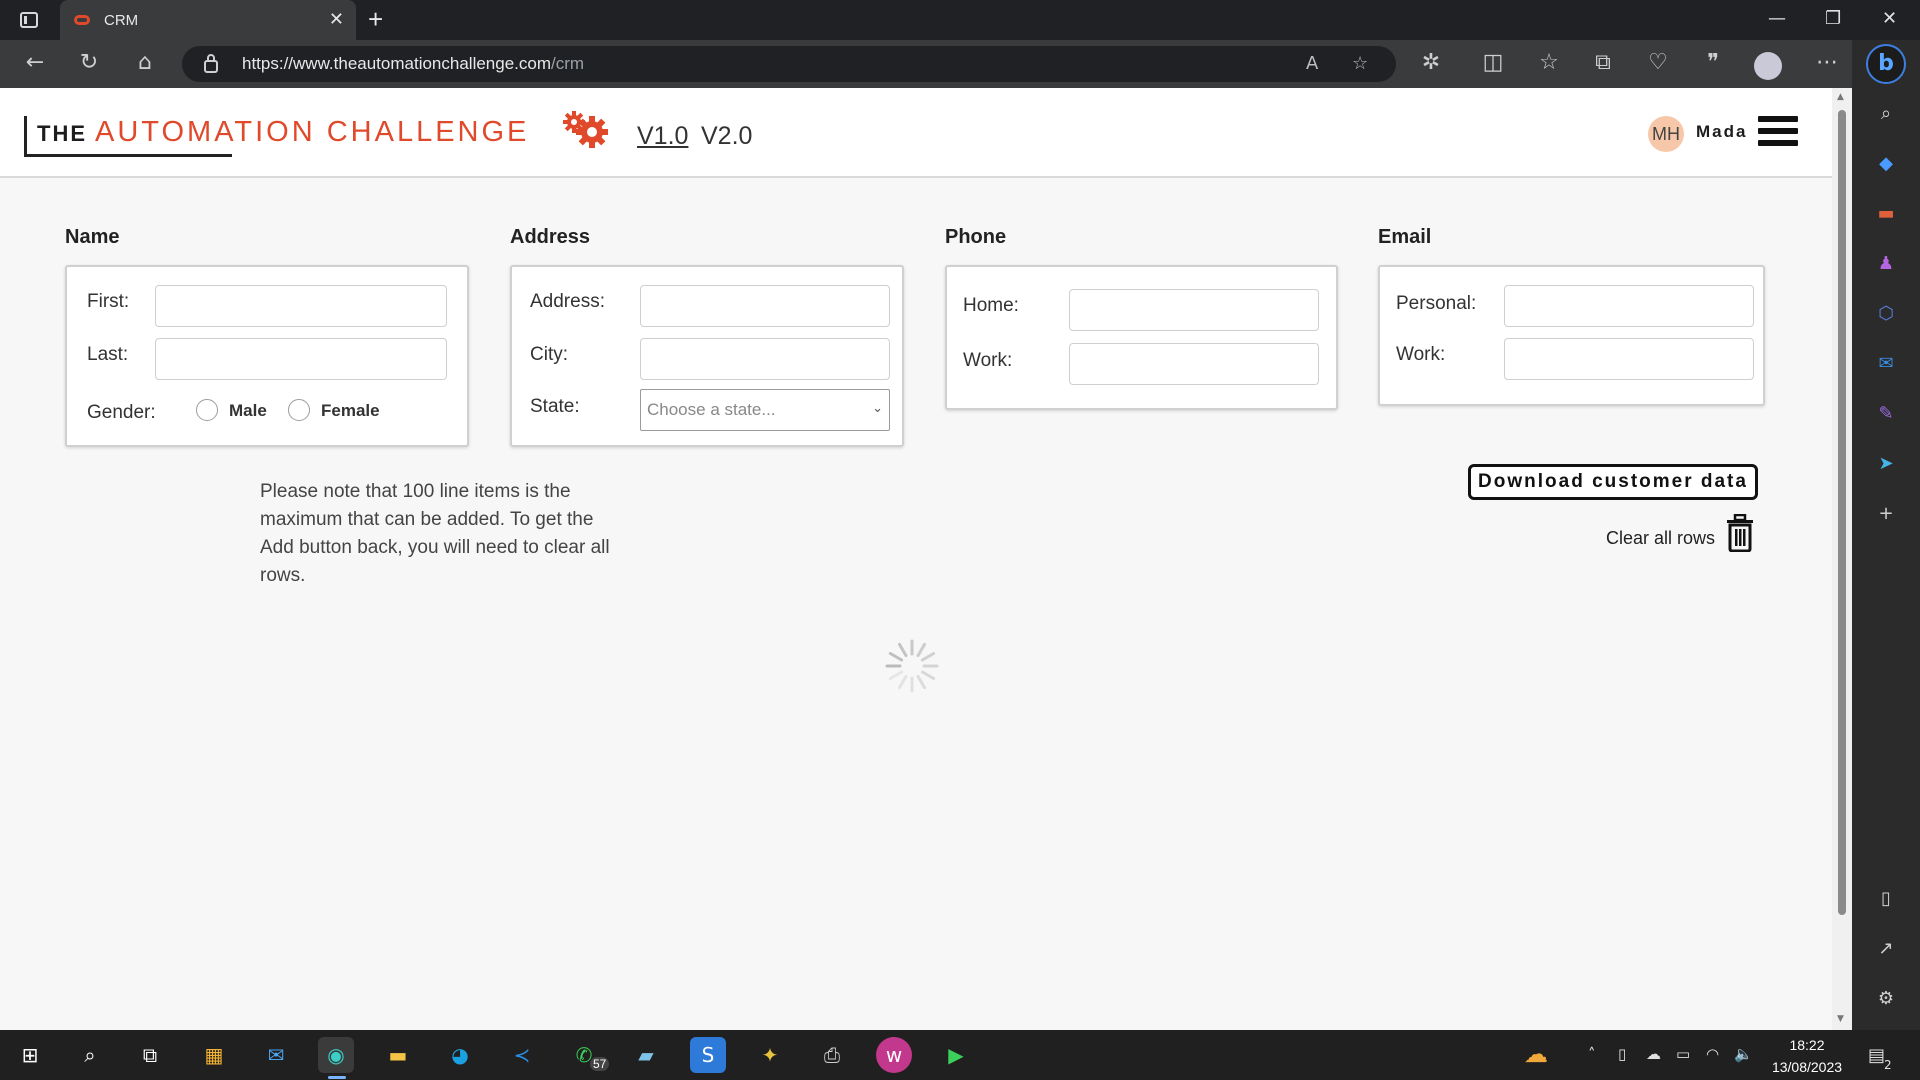  I want to click on chevron-down-icon: ⌄, so click(877, 407).